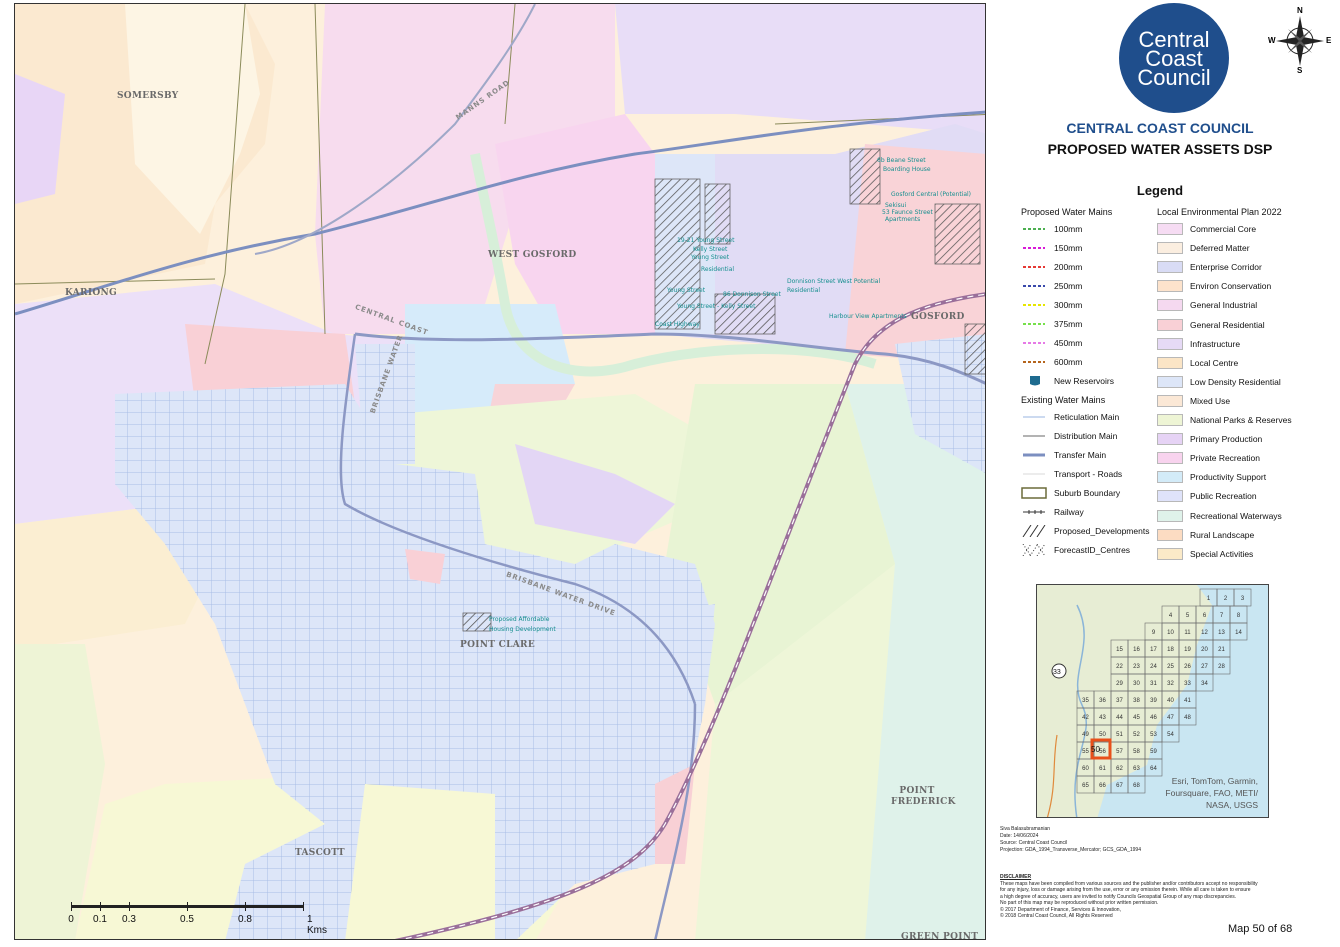  What do you see at coordinates (1087, 417) in the screenshot?
I see `legend-label: Reticulation Main` at bounding box center [1087, 417].